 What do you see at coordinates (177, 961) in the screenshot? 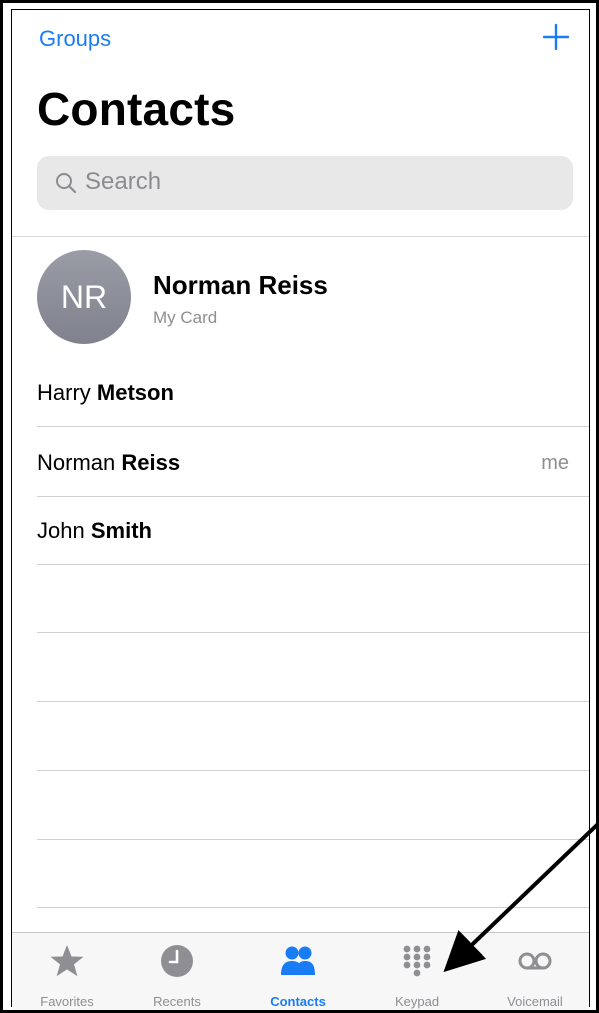
I see `clock-icon` at bounding box center [177, 961].